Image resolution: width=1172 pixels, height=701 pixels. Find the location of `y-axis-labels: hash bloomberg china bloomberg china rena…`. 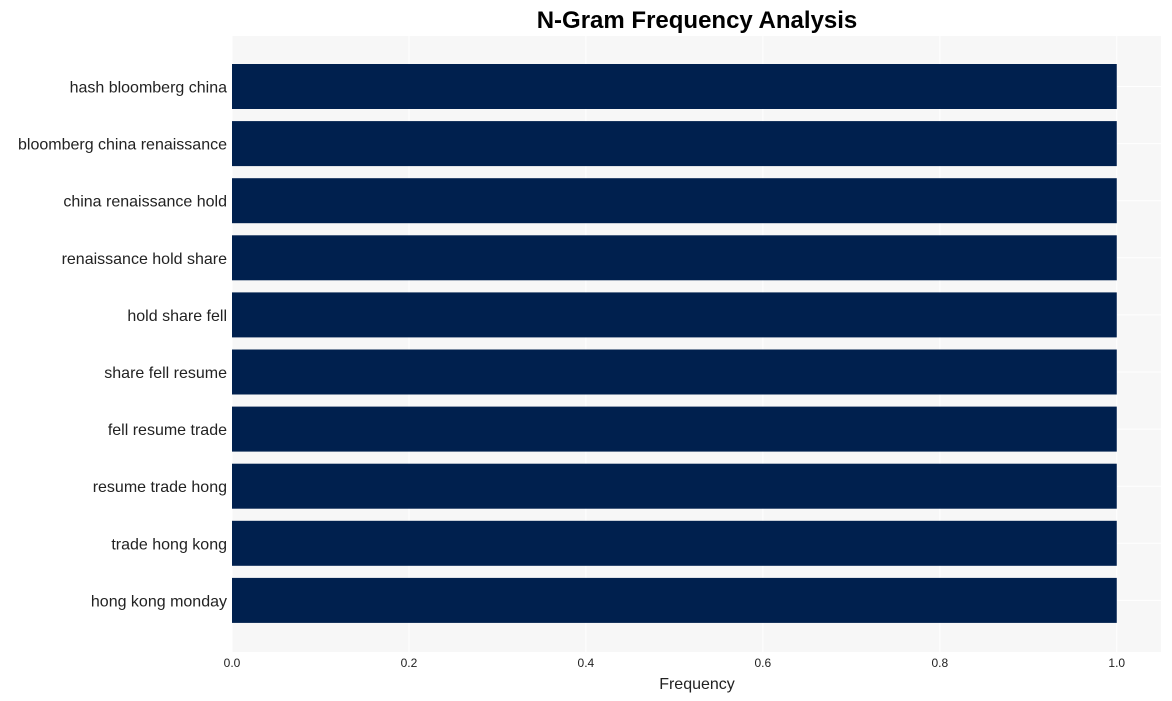

y-axis-labels: hash bloomberg china bloomberg china rena… is located at coordinates (122, 345).